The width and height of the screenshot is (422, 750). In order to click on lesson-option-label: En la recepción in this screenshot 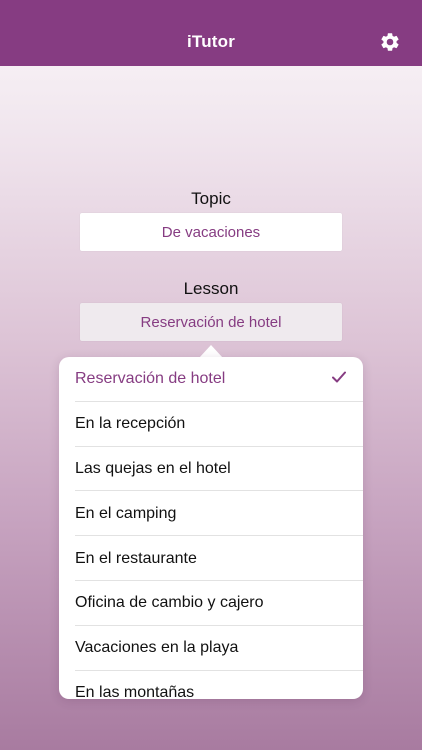, I will do `click(130, 424)`.